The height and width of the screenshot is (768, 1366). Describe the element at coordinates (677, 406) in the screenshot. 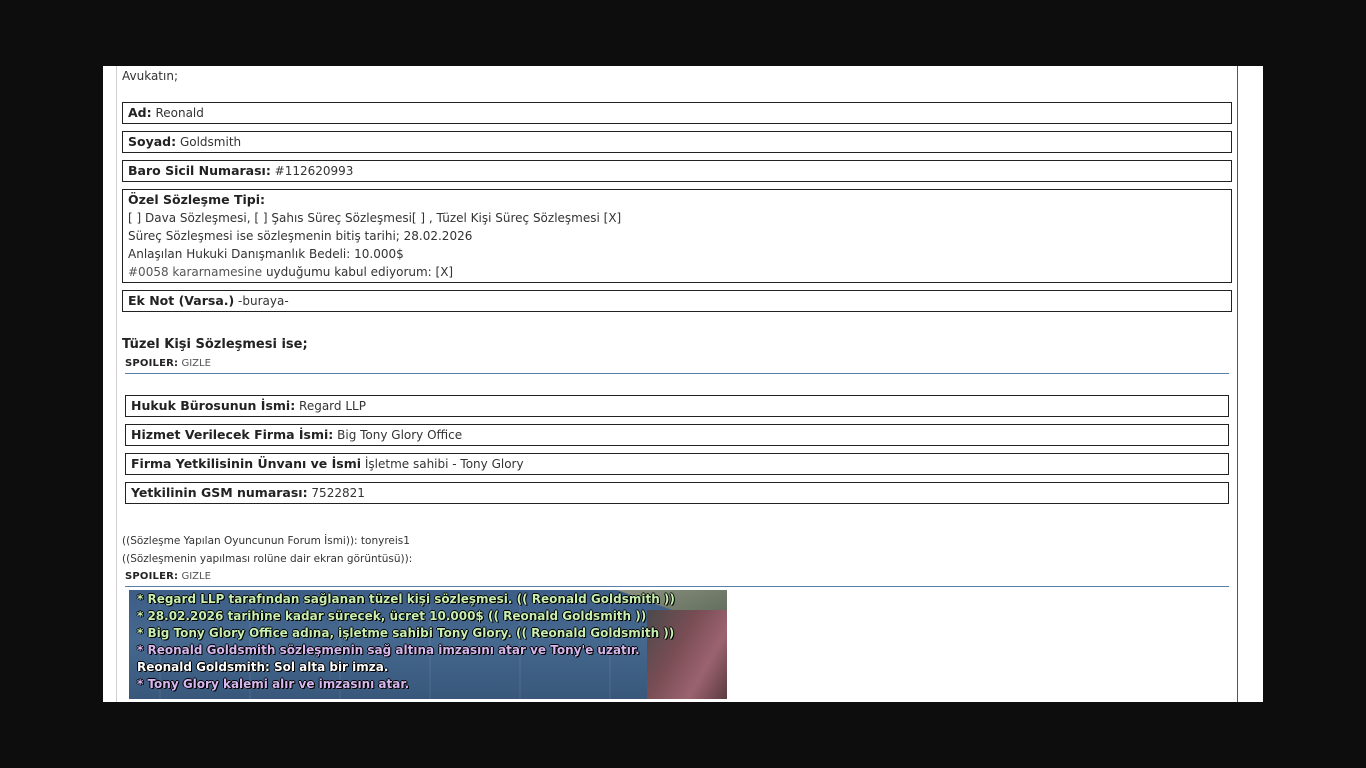

I see `field-law-firm: Hukuk Bürosunun İsmi: Regard LLP` at that location.